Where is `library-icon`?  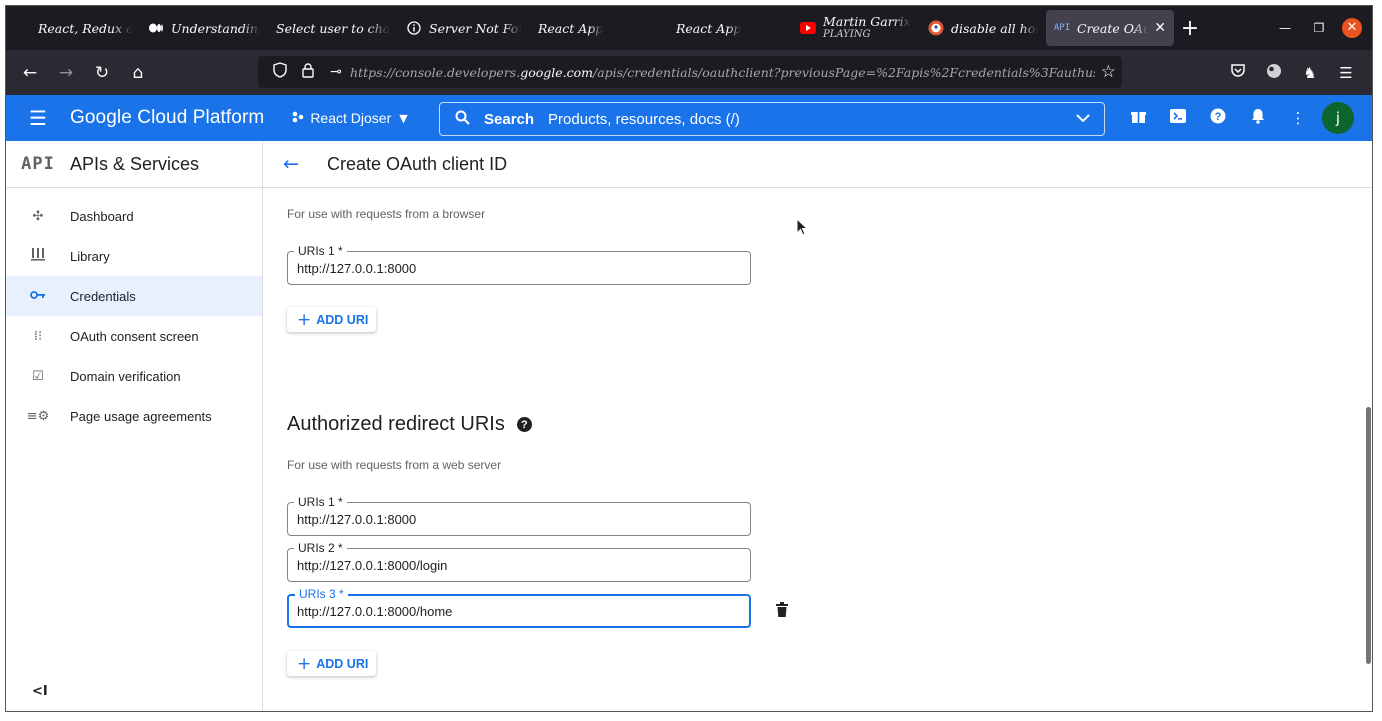
library-icon is located at coordinates (38, 256).